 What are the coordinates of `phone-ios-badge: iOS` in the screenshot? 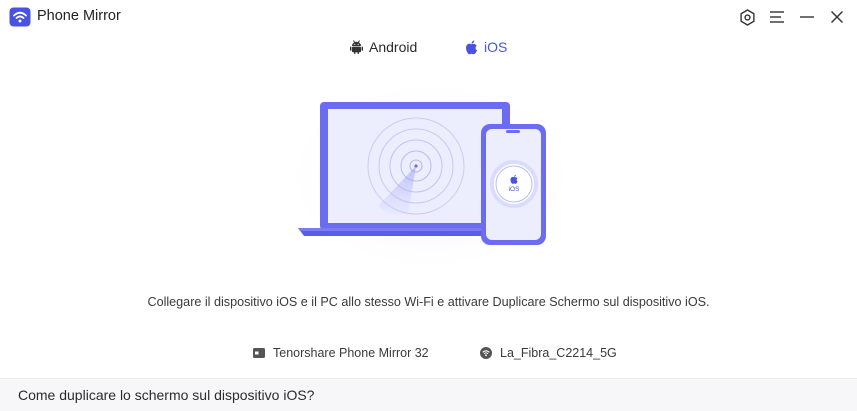 It's located at (515, 189).